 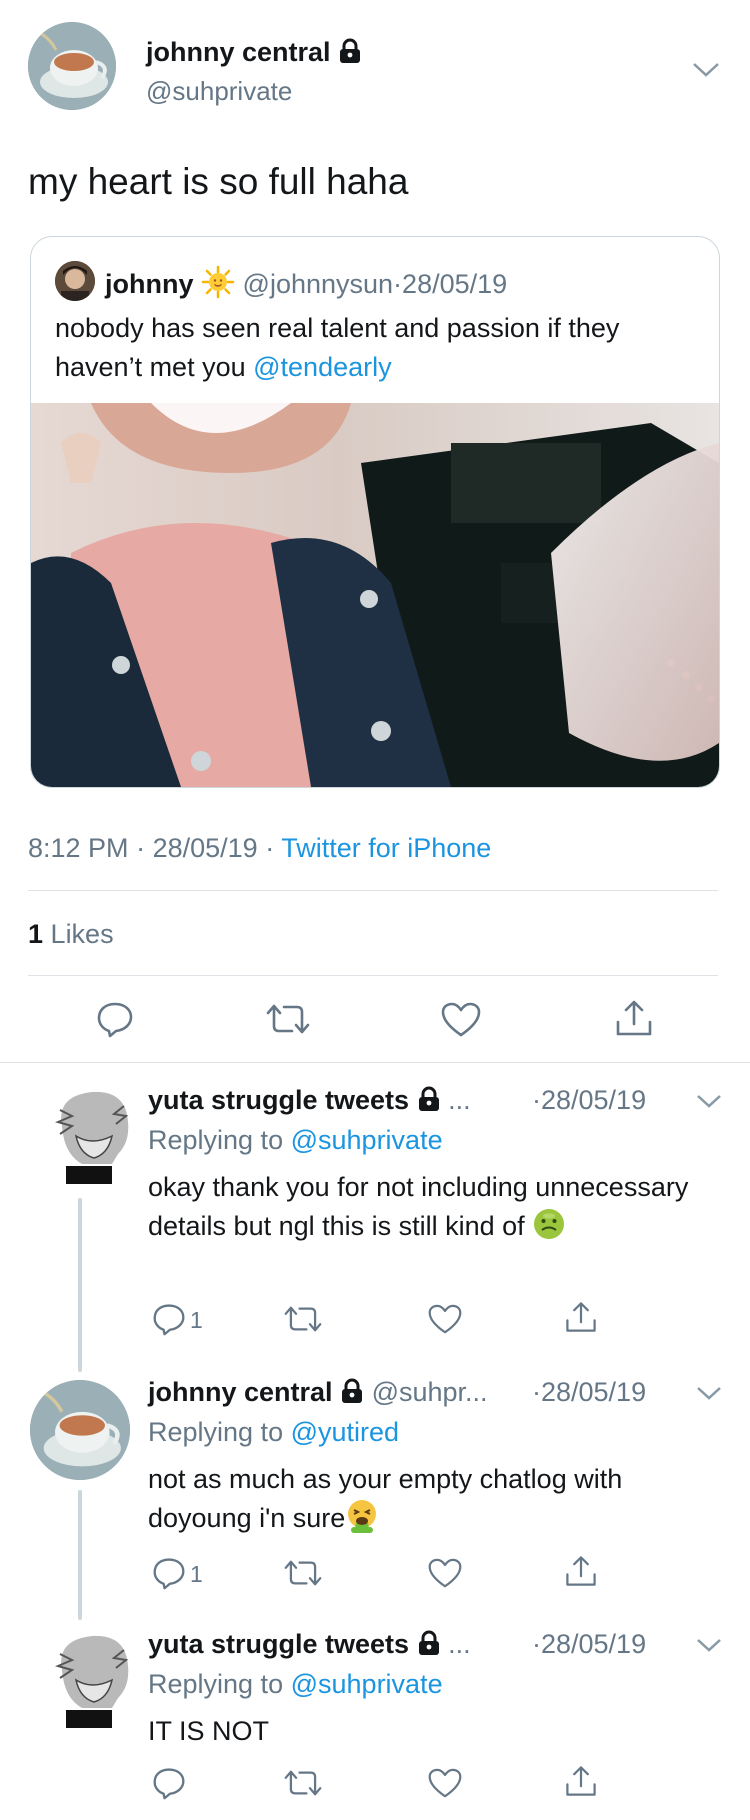 I want to click on teacup-avatar-image, so click(x=72, y=66).